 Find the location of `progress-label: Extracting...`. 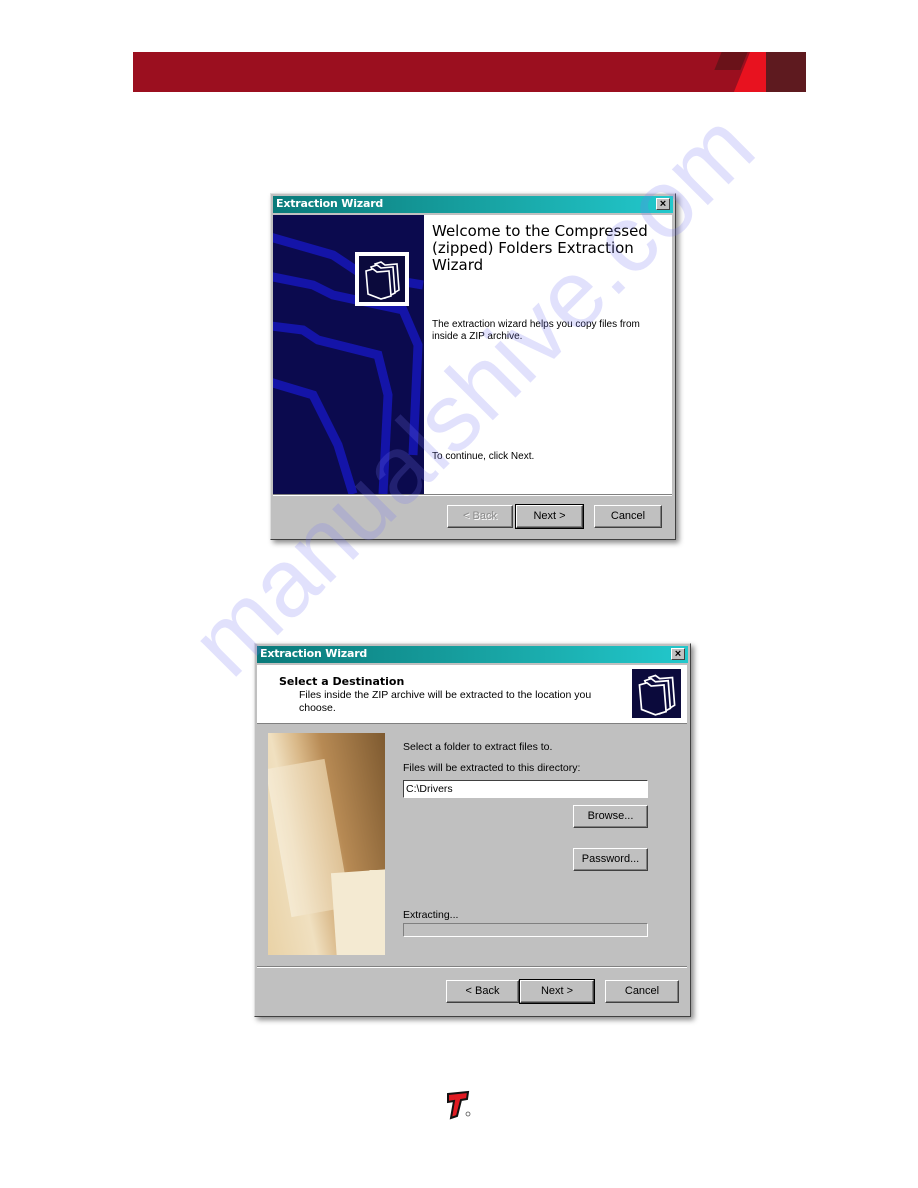

progress-label: Extracting... is located at coordinates (431, 915).